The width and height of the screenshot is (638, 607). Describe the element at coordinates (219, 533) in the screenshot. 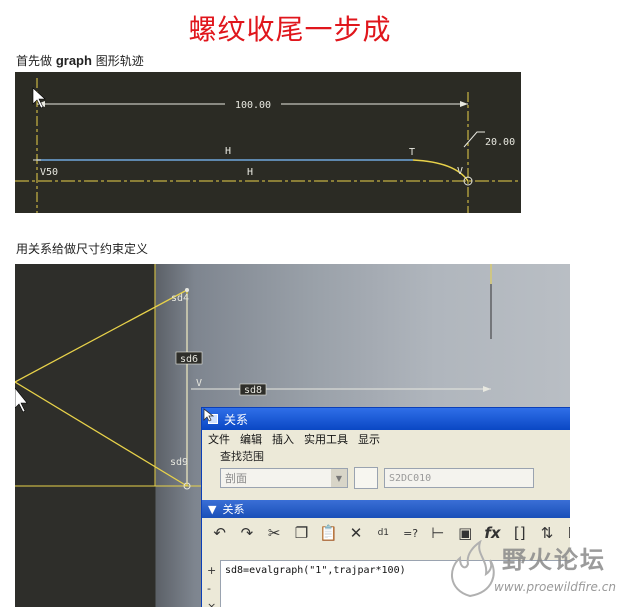

I see `undo-icon: ↶` at that location.